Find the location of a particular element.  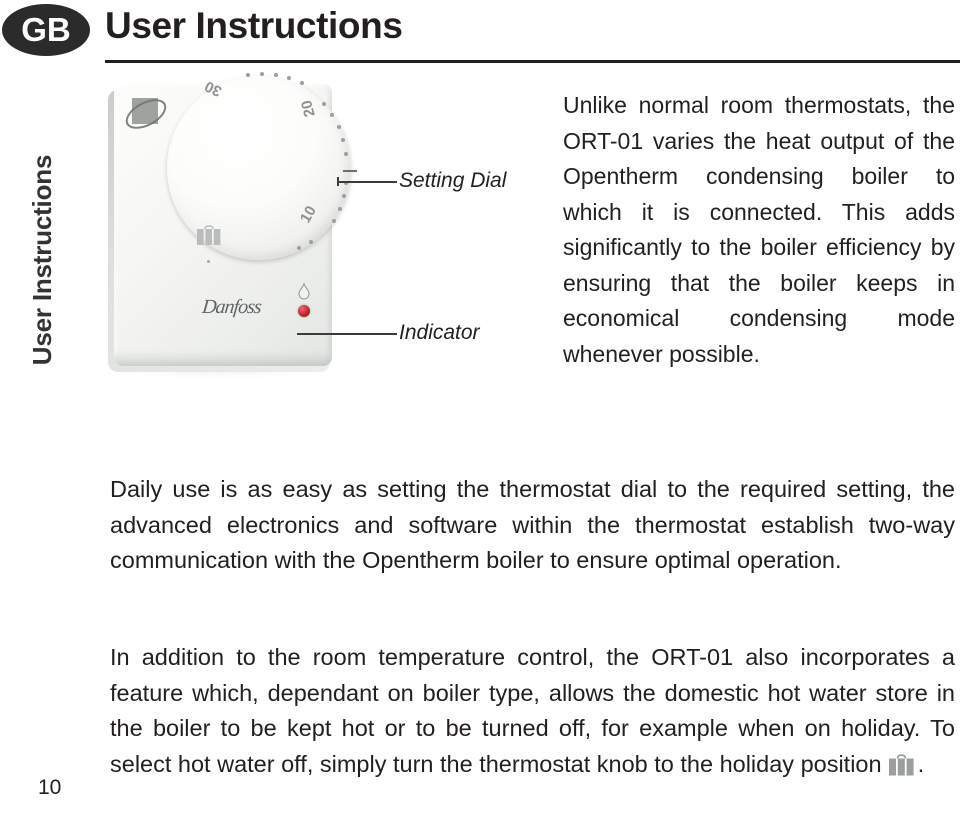

section-side-tab: User Instructions is located at coordinates (42, 260).